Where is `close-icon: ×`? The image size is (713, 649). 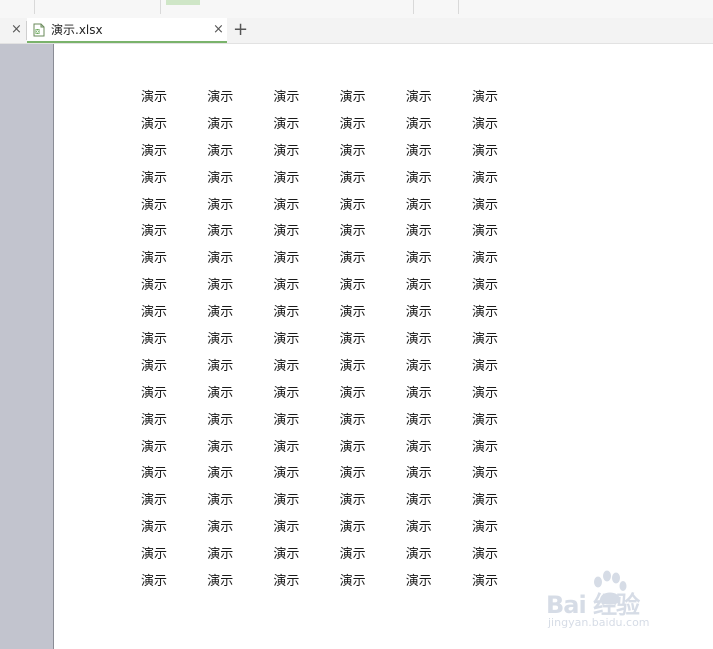 close-icon: × is located at coordinates (218, 30).